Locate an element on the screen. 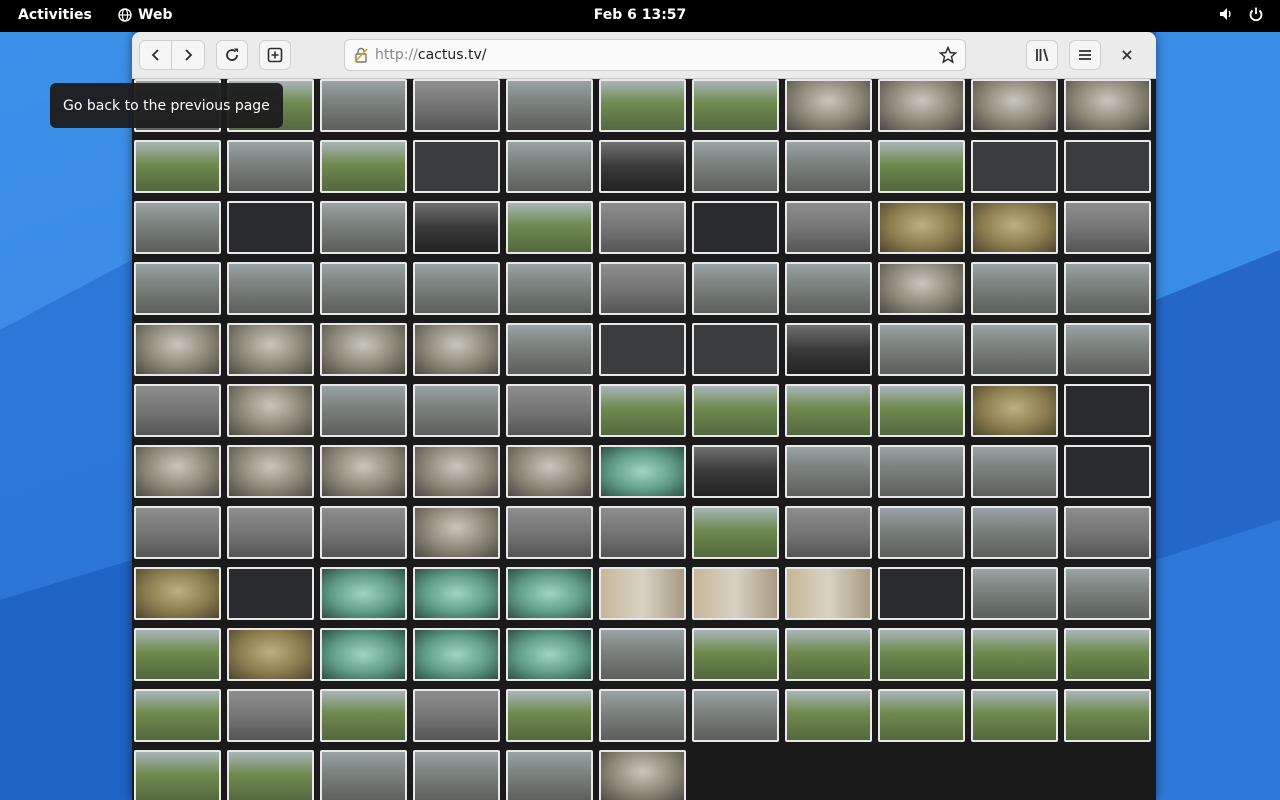 This screenshot has width=1280, height=800. clock: Feb 6 13:57 is located at coordinates (640, 15).